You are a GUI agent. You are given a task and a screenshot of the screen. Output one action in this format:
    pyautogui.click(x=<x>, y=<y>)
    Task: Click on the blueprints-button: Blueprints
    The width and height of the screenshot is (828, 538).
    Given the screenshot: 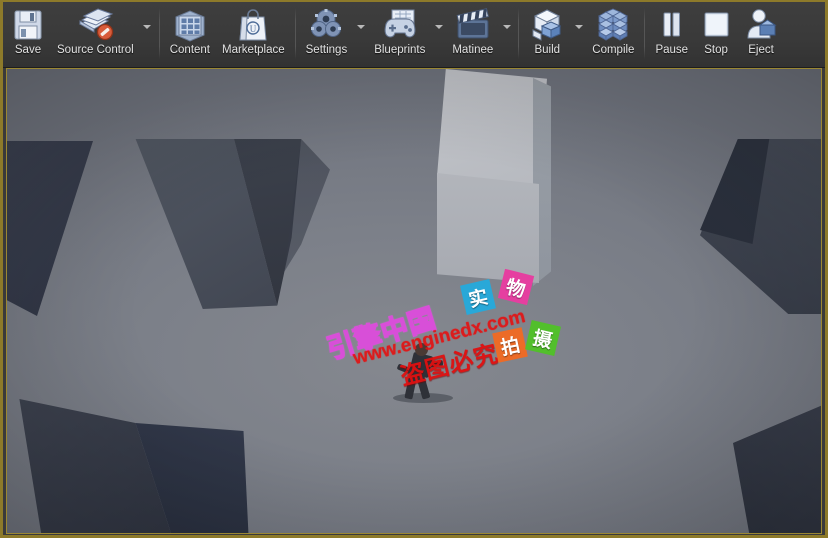 What is the action you would take?
    pyautogui.click(x=399, y=34)
    